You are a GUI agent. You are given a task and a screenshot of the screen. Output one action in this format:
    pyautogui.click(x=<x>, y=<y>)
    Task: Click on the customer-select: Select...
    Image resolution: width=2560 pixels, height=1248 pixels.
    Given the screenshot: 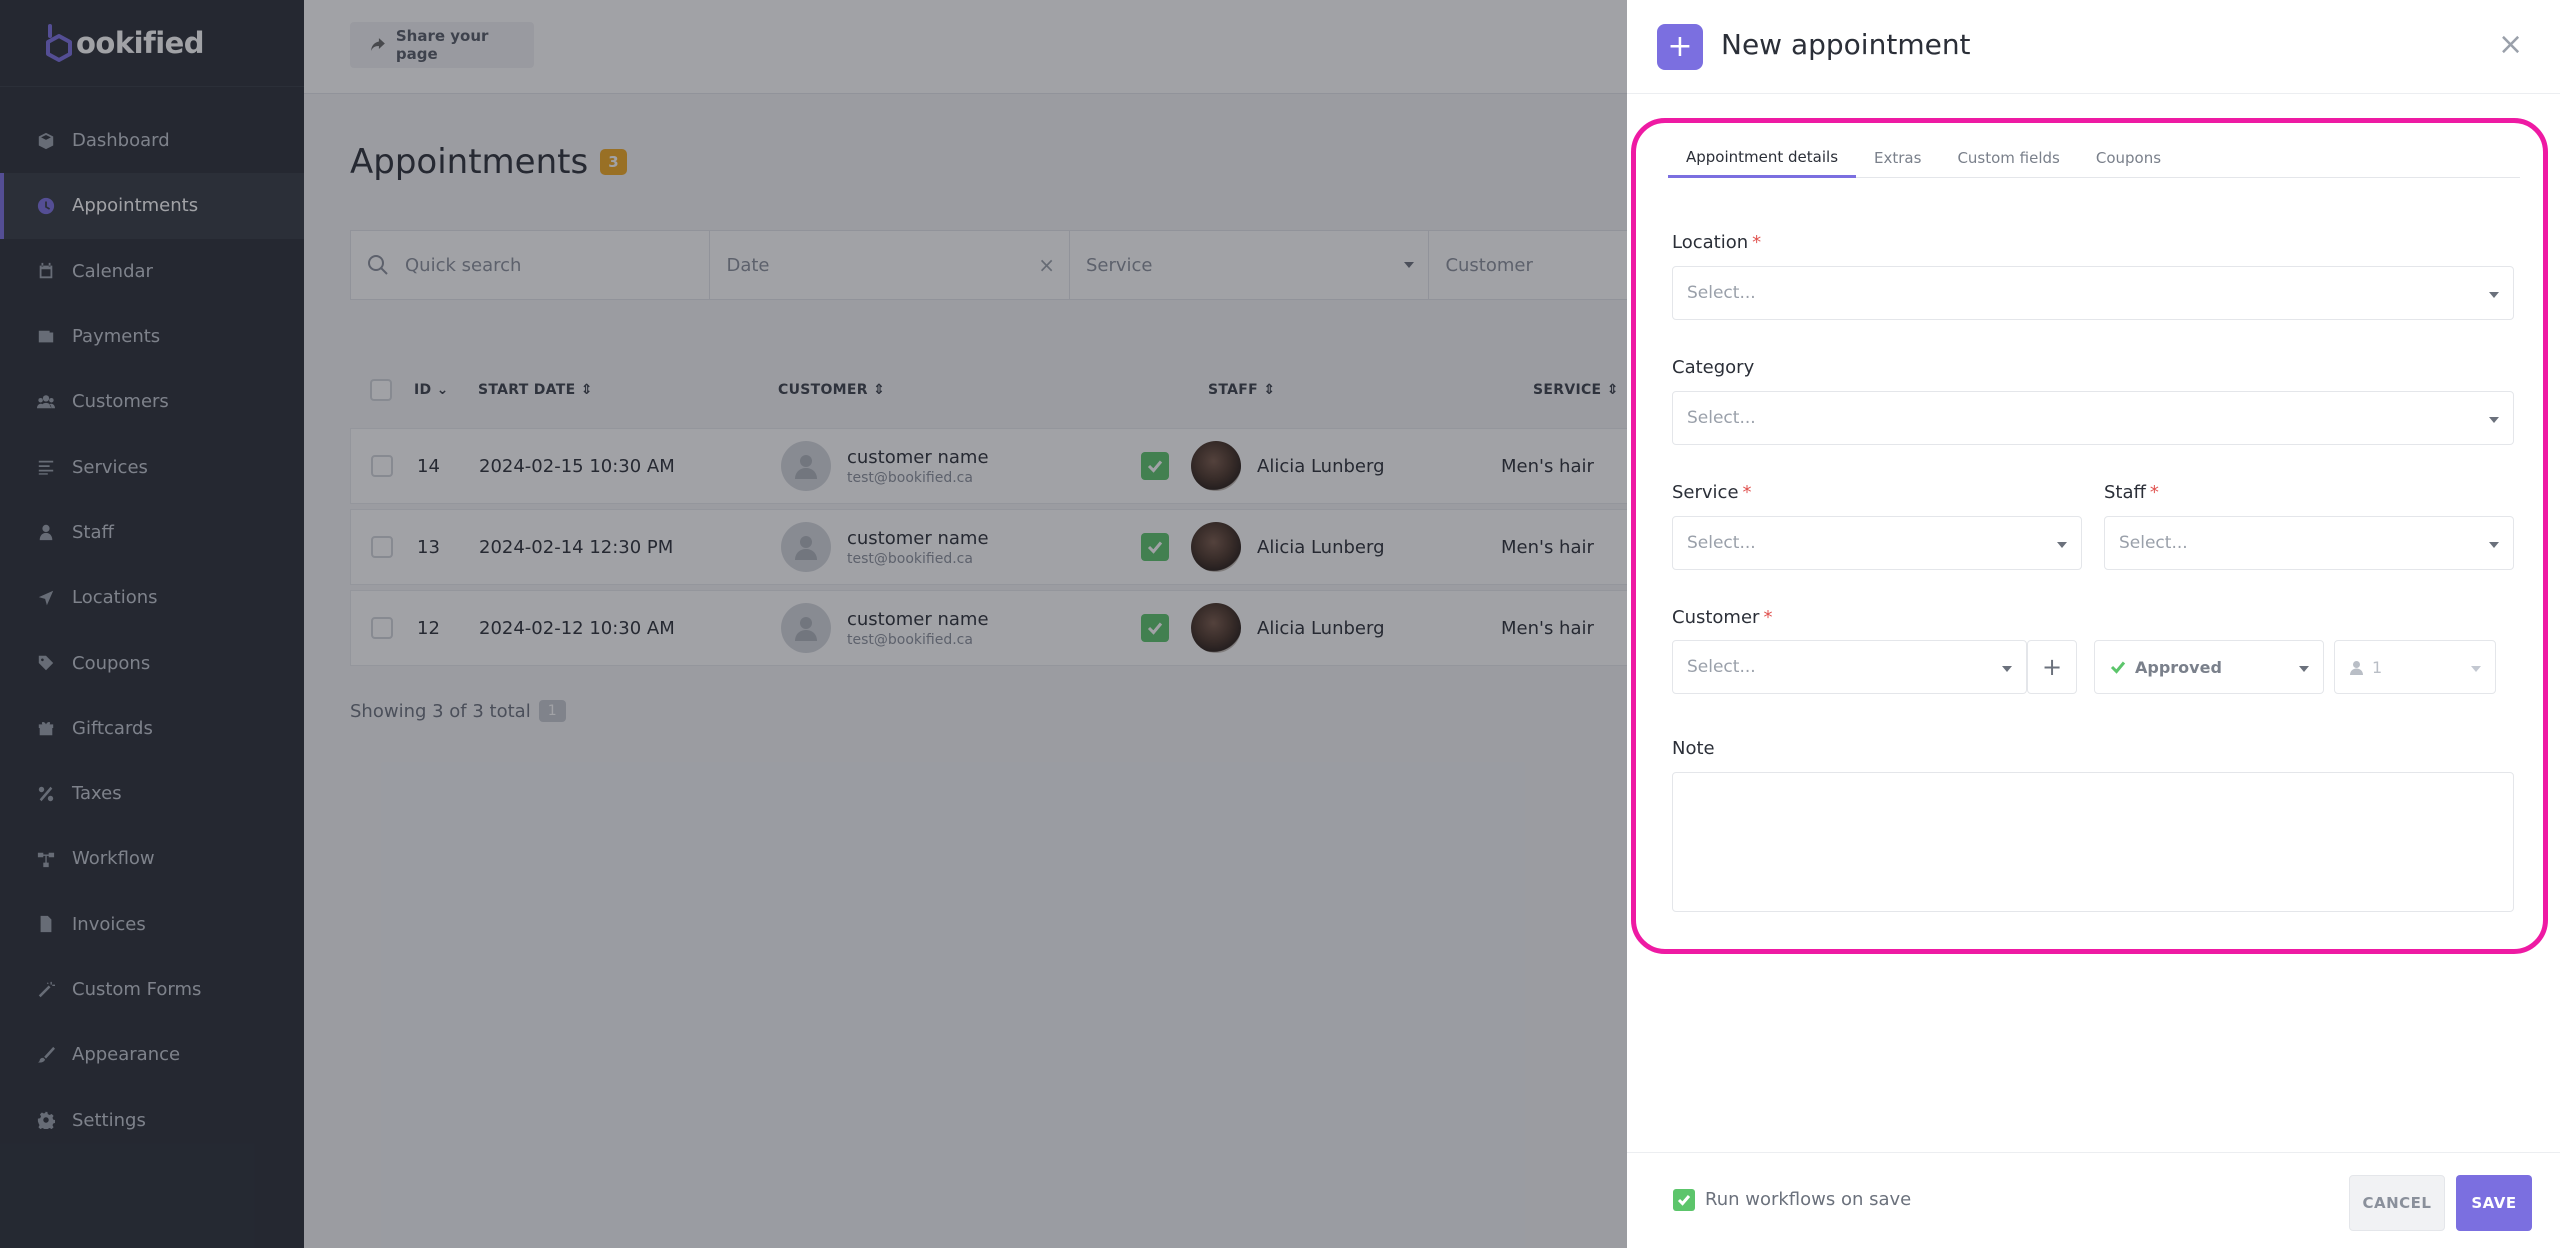 What is the action you would take?
    pyautogui.click(x=1849, y=667)
    